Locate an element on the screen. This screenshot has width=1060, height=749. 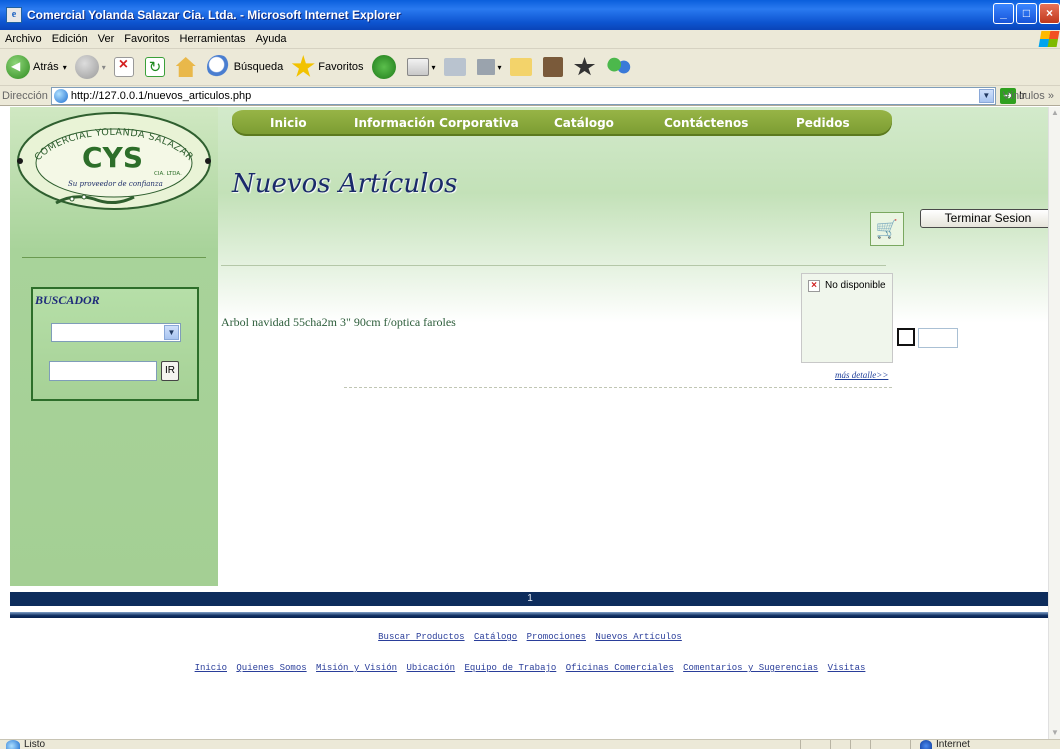
nav-inicio: Inicio is located at coordinates (288, 123).